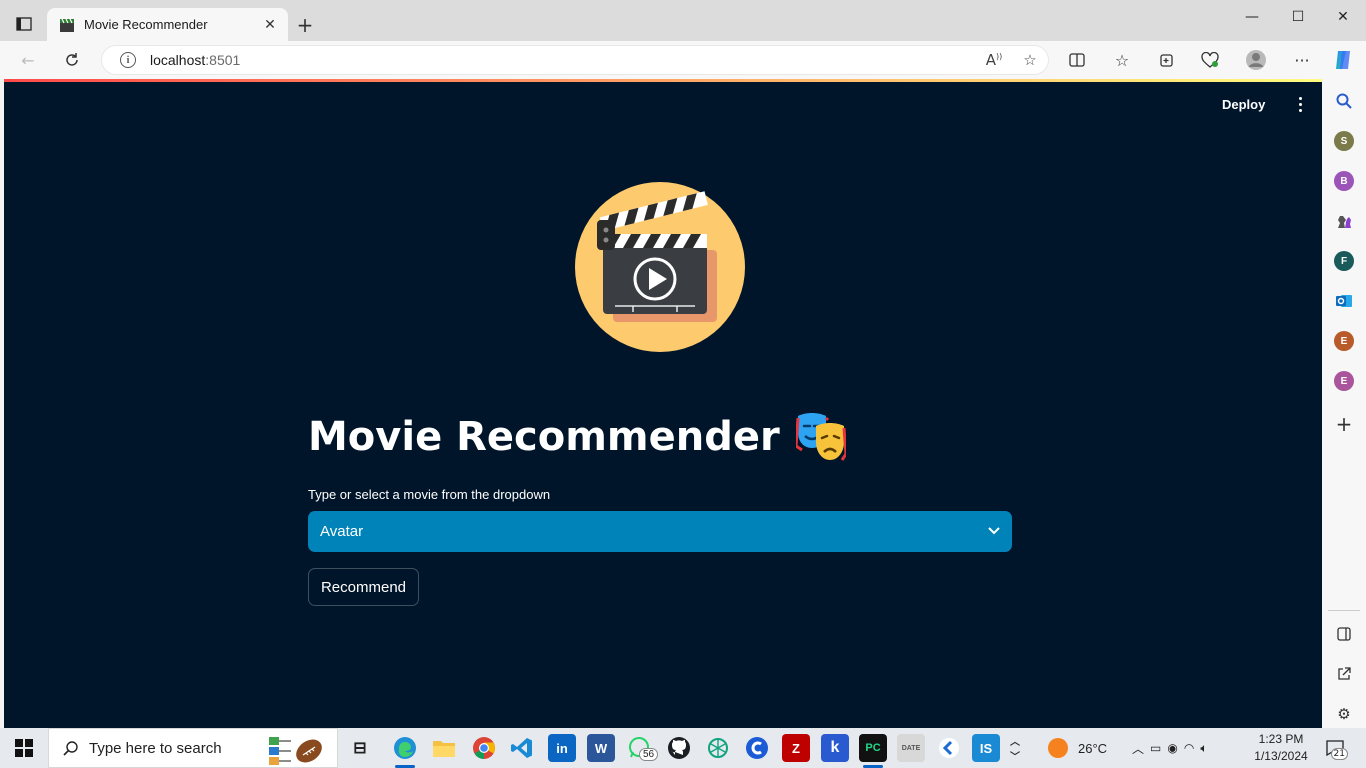 Image resolution: width=1366 pixels, height=768 pixels. I want to click on wifi-icon: ◠, so click(1189, 748).